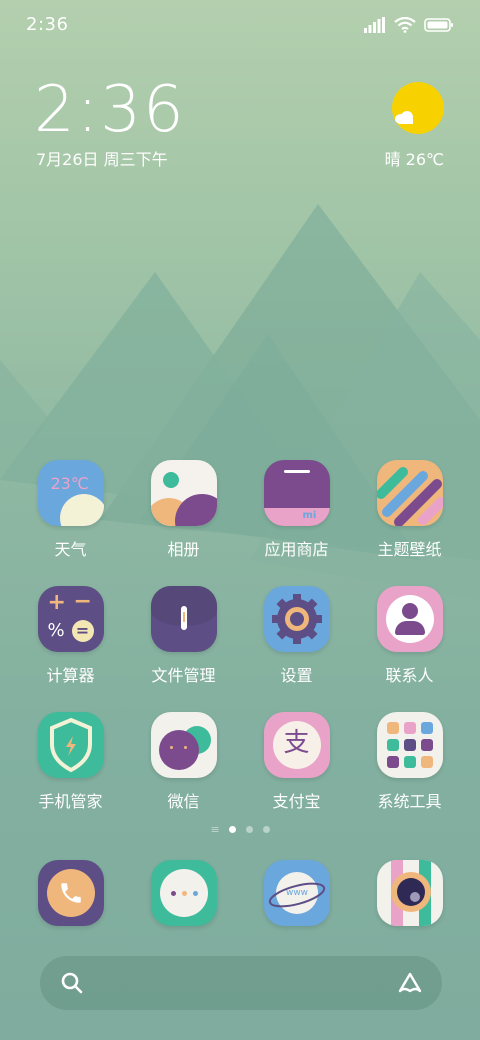 This screenshot has width=480, height=1040. Describe the element at coordinates (232, 829) in the screenshot. I see `page-dot-active` at that location.